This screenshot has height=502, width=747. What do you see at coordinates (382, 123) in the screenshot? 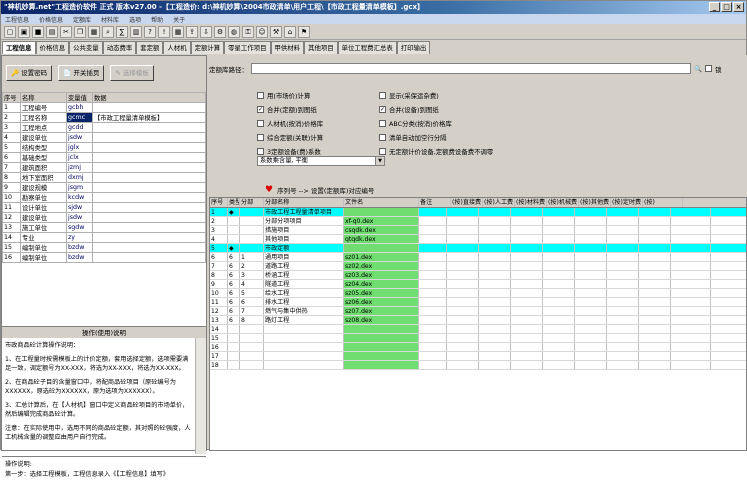
I see `checkbox-box` at bounding box center [382, 123].